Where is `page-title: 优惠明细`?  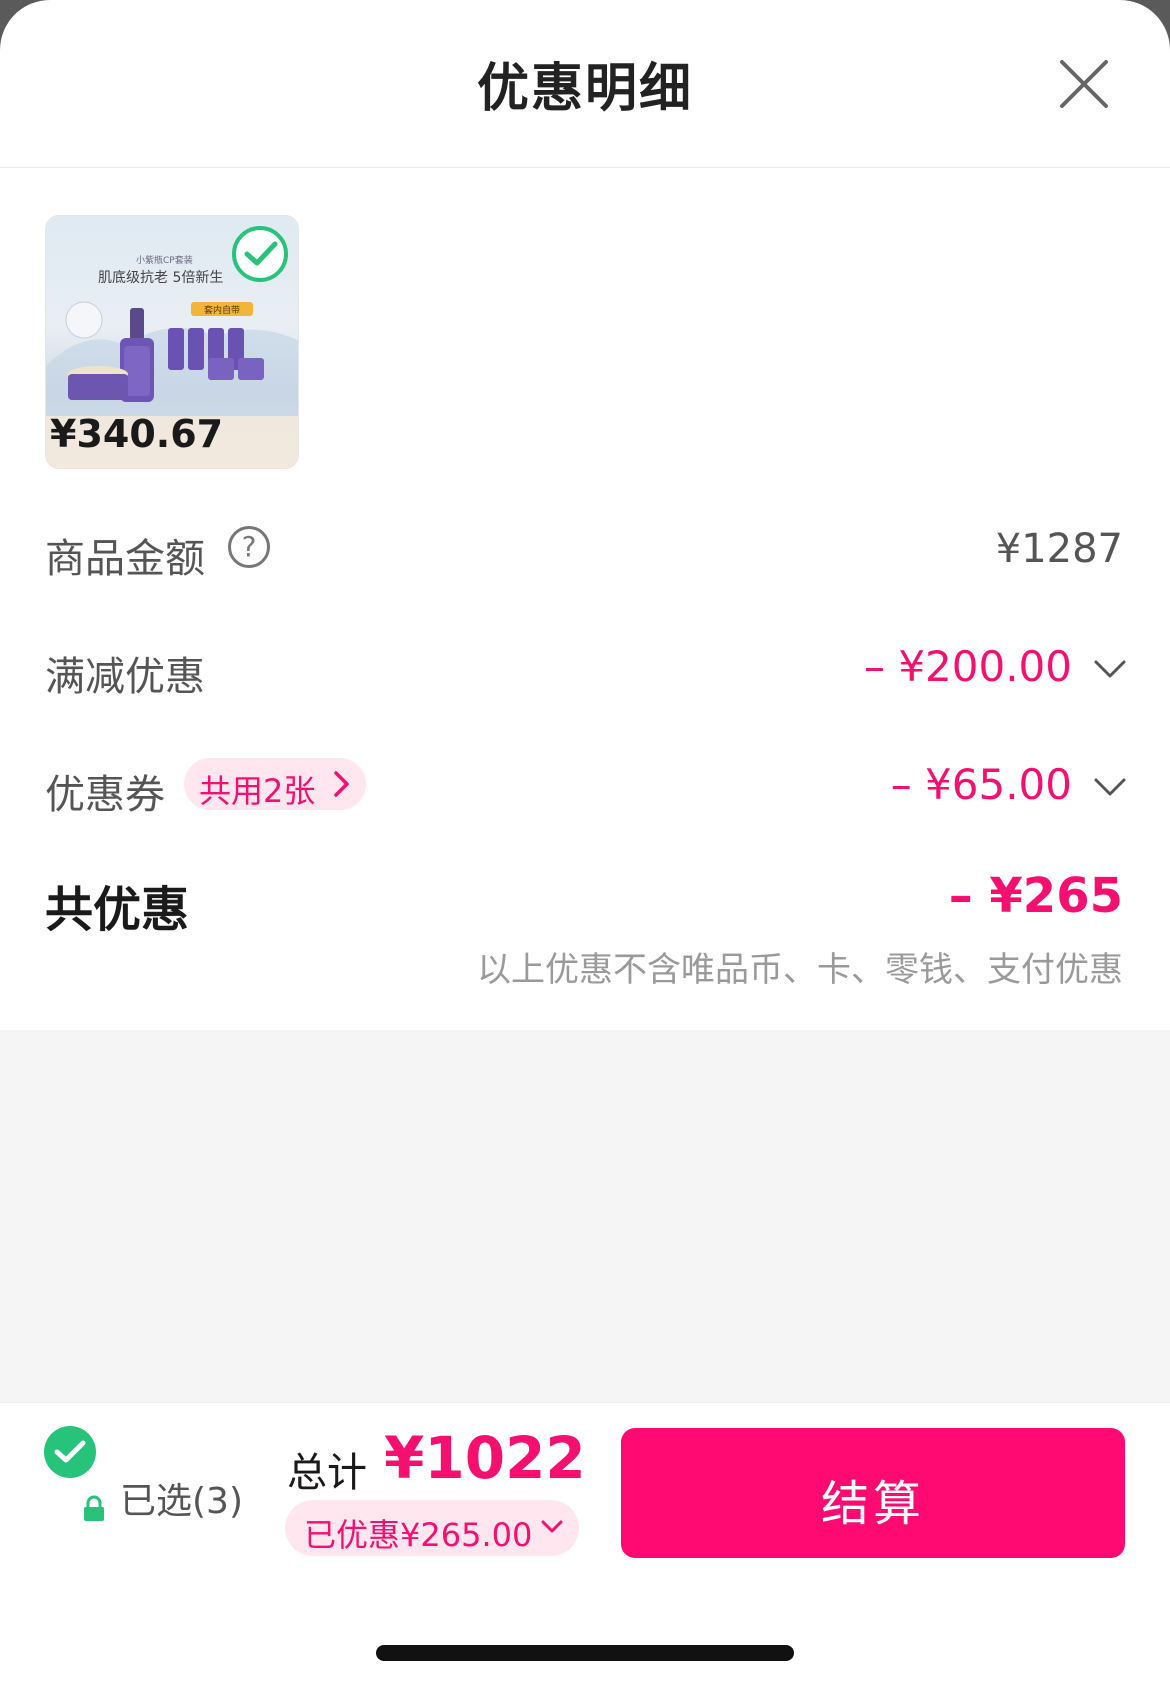
page-title: 优惠明细 is located at coordinates (584, 89).